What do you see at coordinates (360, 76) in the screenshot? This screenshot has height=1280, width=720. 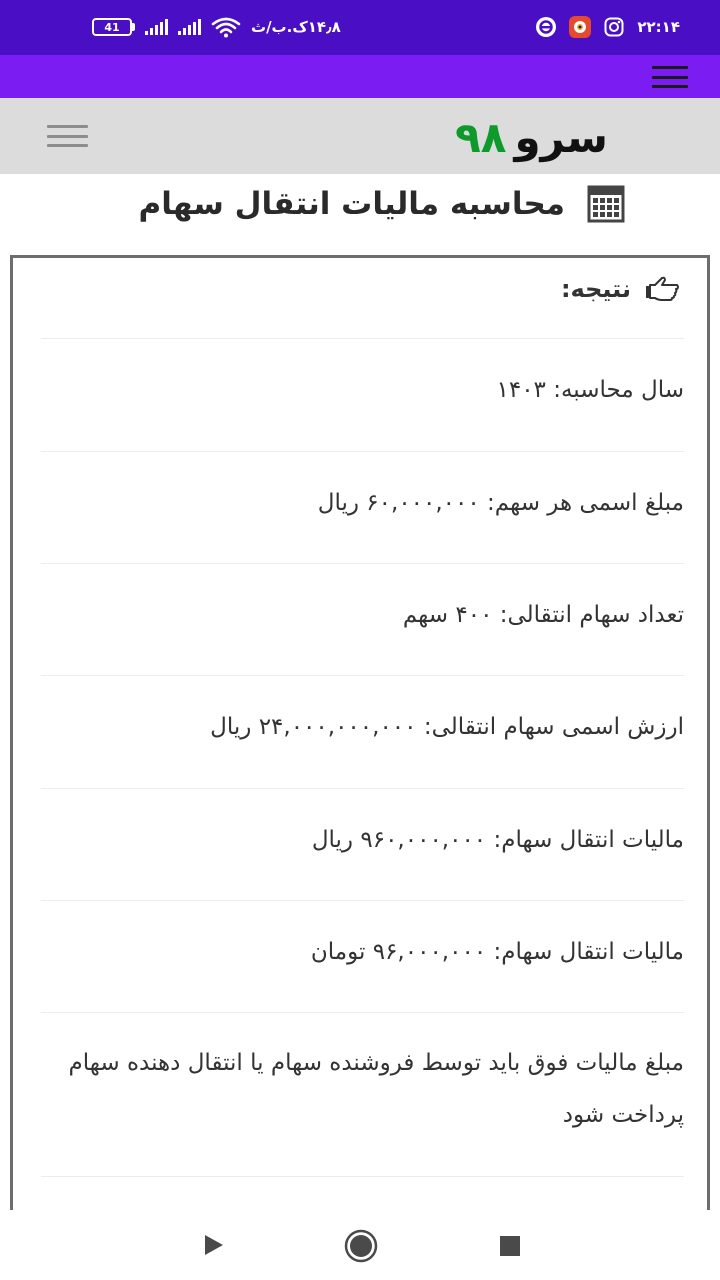 I see `accent-bar` at bounding box center [360, 76].